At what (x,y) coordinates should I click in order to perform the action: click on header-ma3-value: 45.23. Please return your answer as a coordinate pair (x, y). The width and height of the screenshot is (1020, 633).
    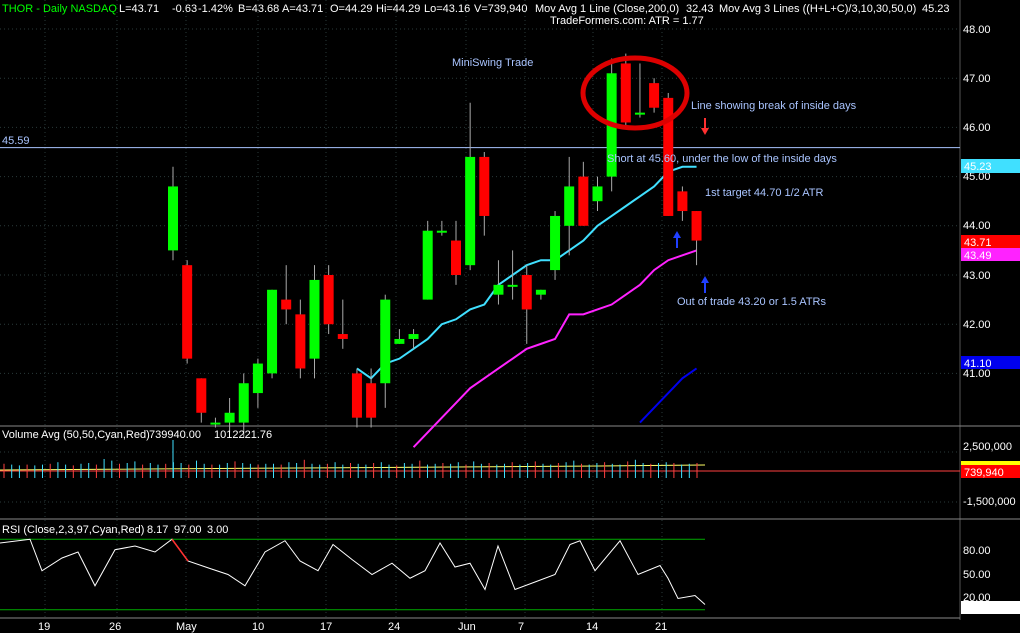
    Looking at the image, I should click on (936, 9).